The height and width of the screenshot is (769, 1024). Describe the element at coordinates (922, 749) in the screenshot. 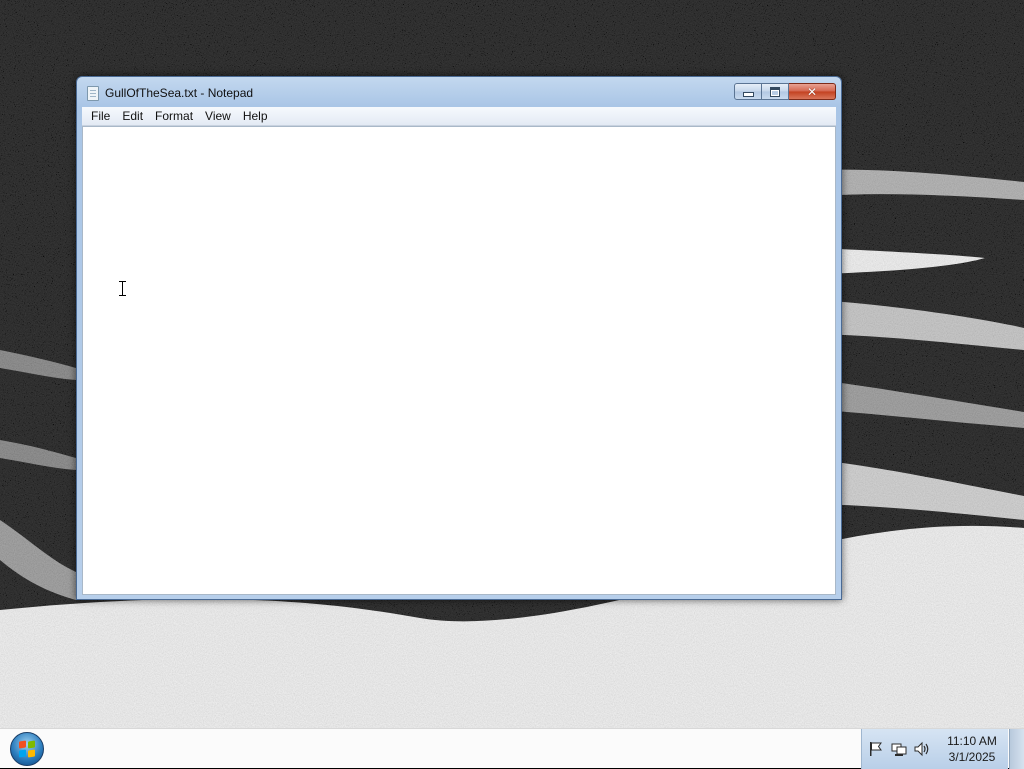

I see `volume-icon` at that location.